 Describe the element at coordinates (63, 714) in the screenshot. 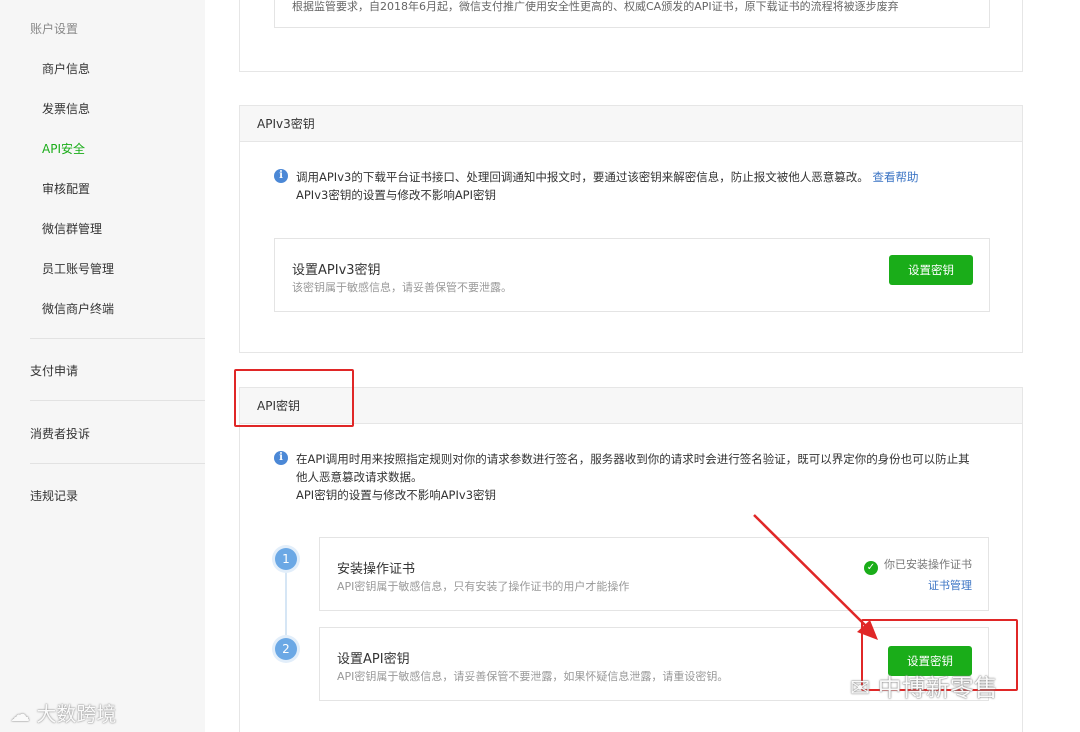

I see `watermark-left: ☁ 大数跨境` at that location.